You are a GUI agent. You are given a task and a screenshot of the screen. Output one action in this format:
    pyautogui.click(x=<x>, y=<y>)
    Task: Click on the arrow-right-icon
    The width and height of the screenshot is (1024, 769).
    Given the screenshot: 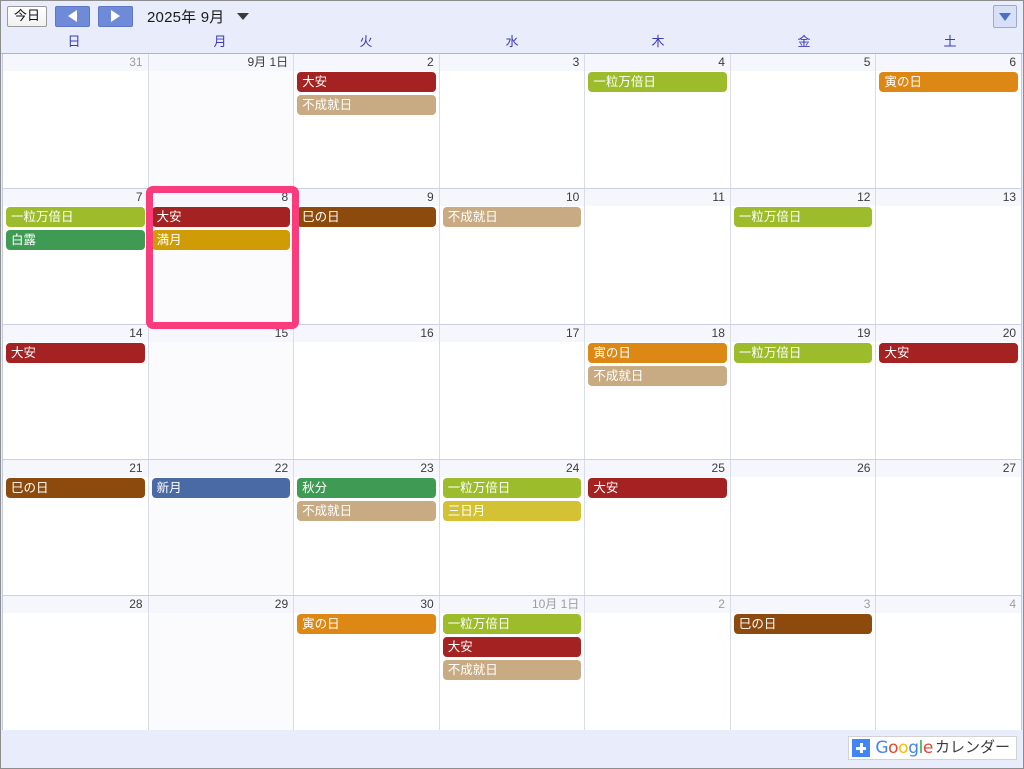 What is the action you would take?
    pyautogui.click(x=116, y=16)
    